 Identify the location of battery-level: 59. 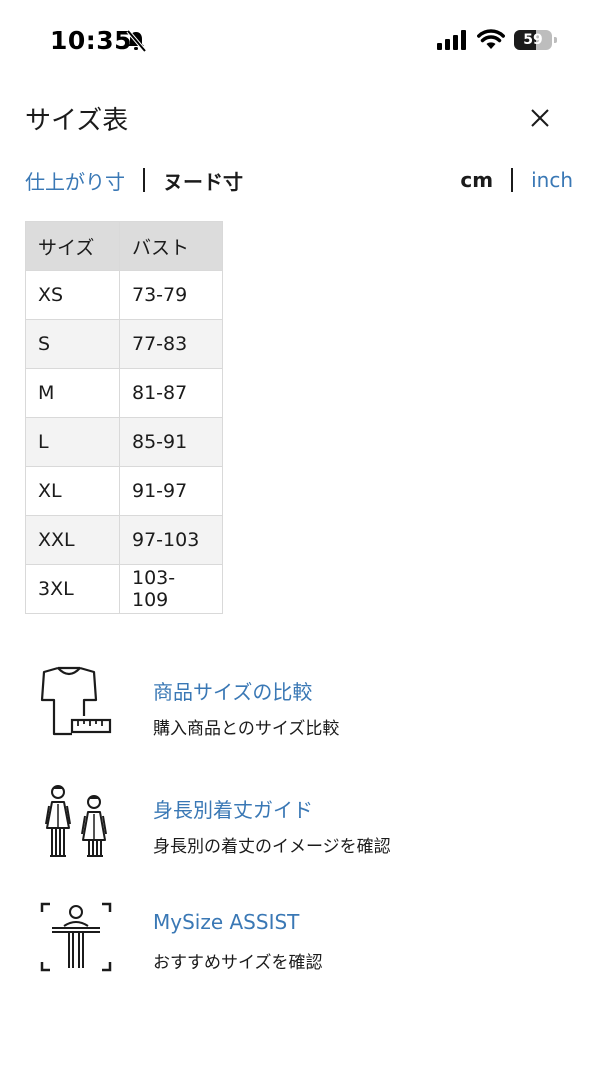
(533, 40).